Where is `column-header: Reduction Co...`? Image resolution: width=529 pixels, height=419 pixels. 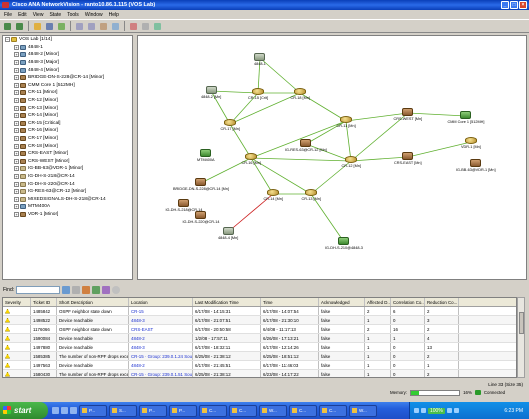 column-header: Reduction Co... is located at coordinates (442, 302).